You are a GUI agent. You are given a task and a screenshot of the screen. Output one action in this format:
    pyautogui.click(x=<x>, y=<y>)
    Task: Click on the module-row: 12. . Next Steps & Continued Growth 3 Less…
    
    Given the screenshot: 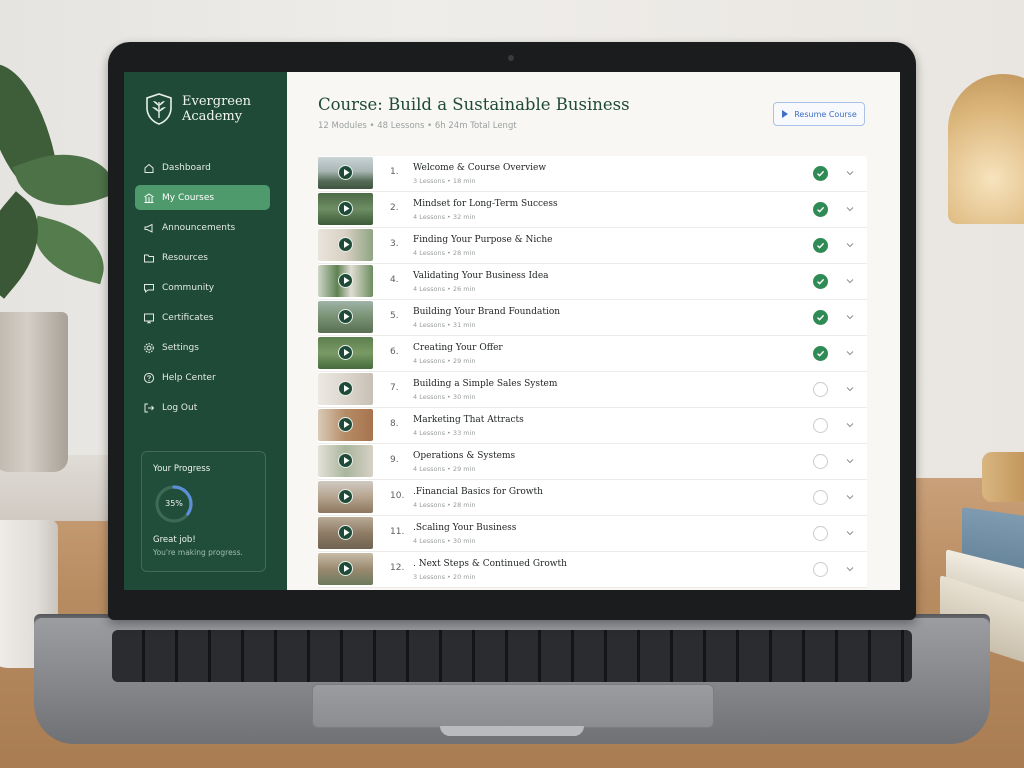 What is the action you would take?
    pyautogui.click(x=592, y=570)
    